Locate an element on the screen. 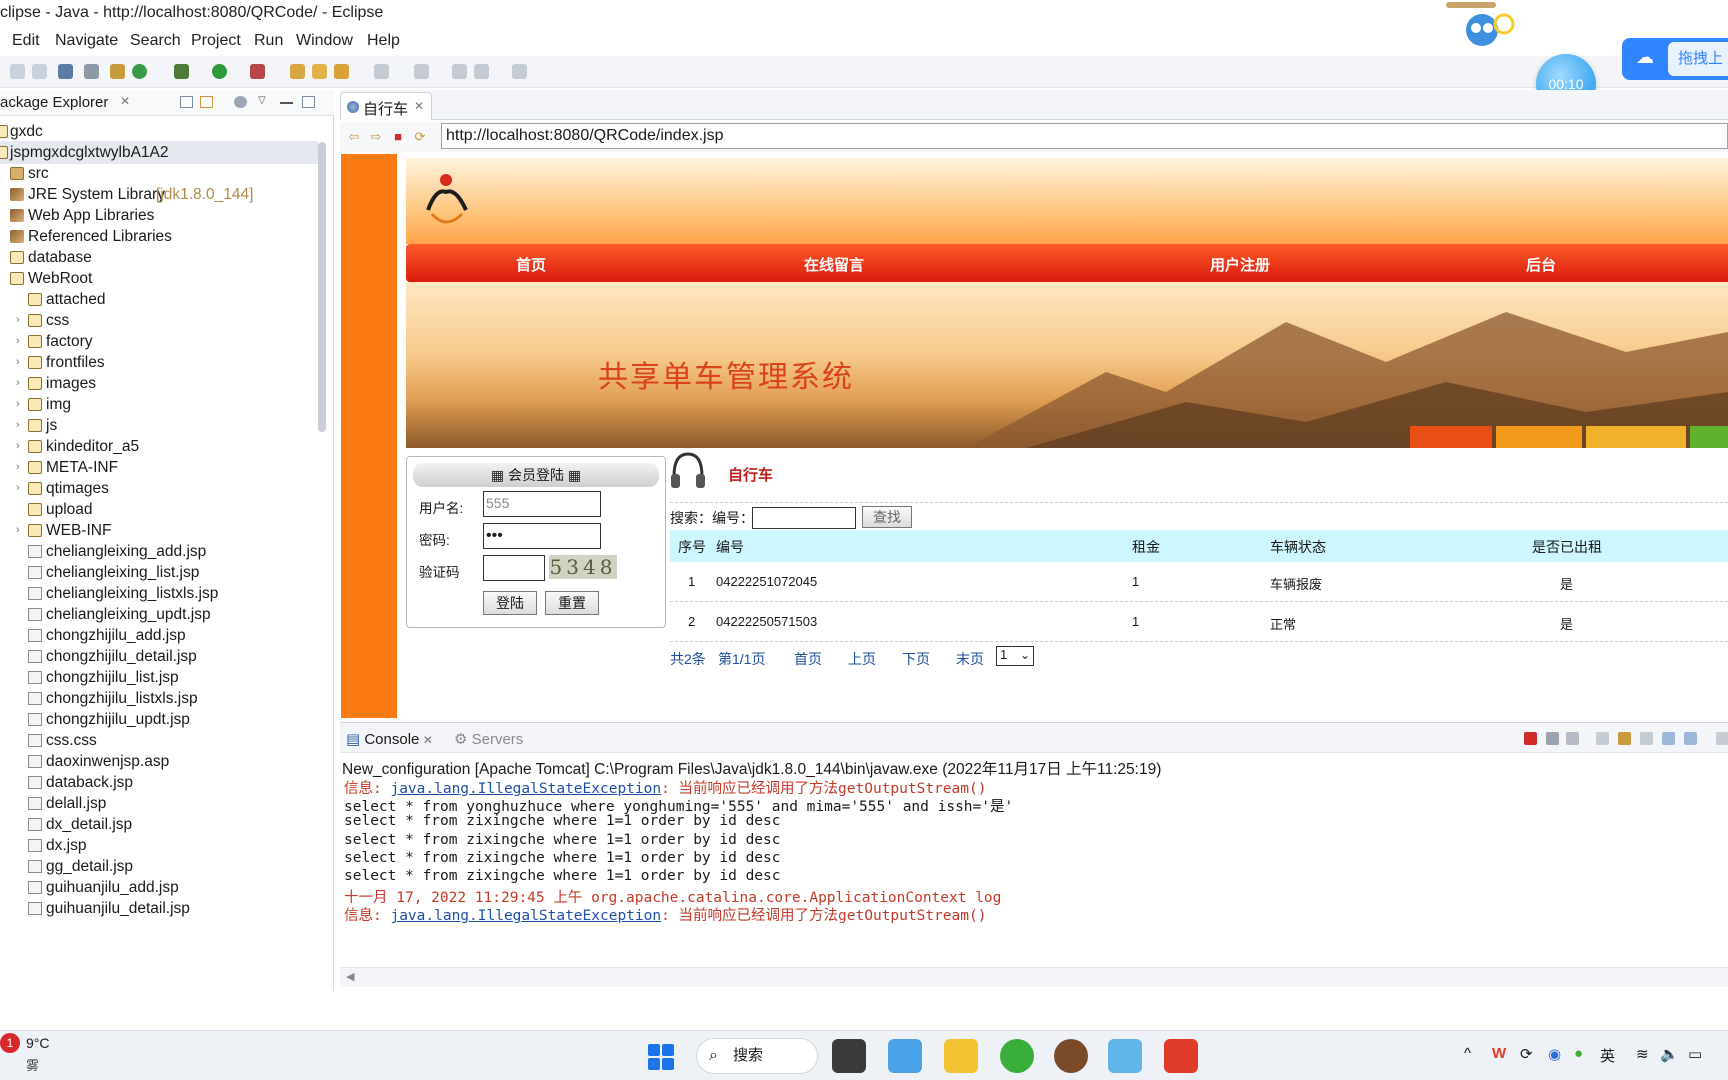 Image resolution: width=1728 pixels, height=1080 pixels. file-explorer-icon is located at coordinates (961, 1056).